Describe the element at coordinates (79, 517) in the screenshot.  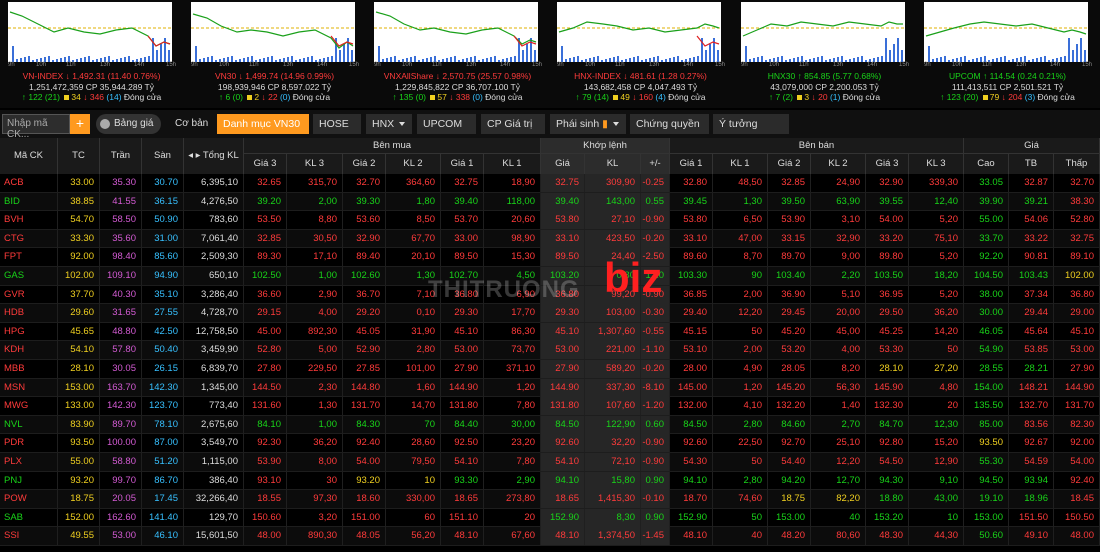
I see `table-cell: 152.00` at that location.